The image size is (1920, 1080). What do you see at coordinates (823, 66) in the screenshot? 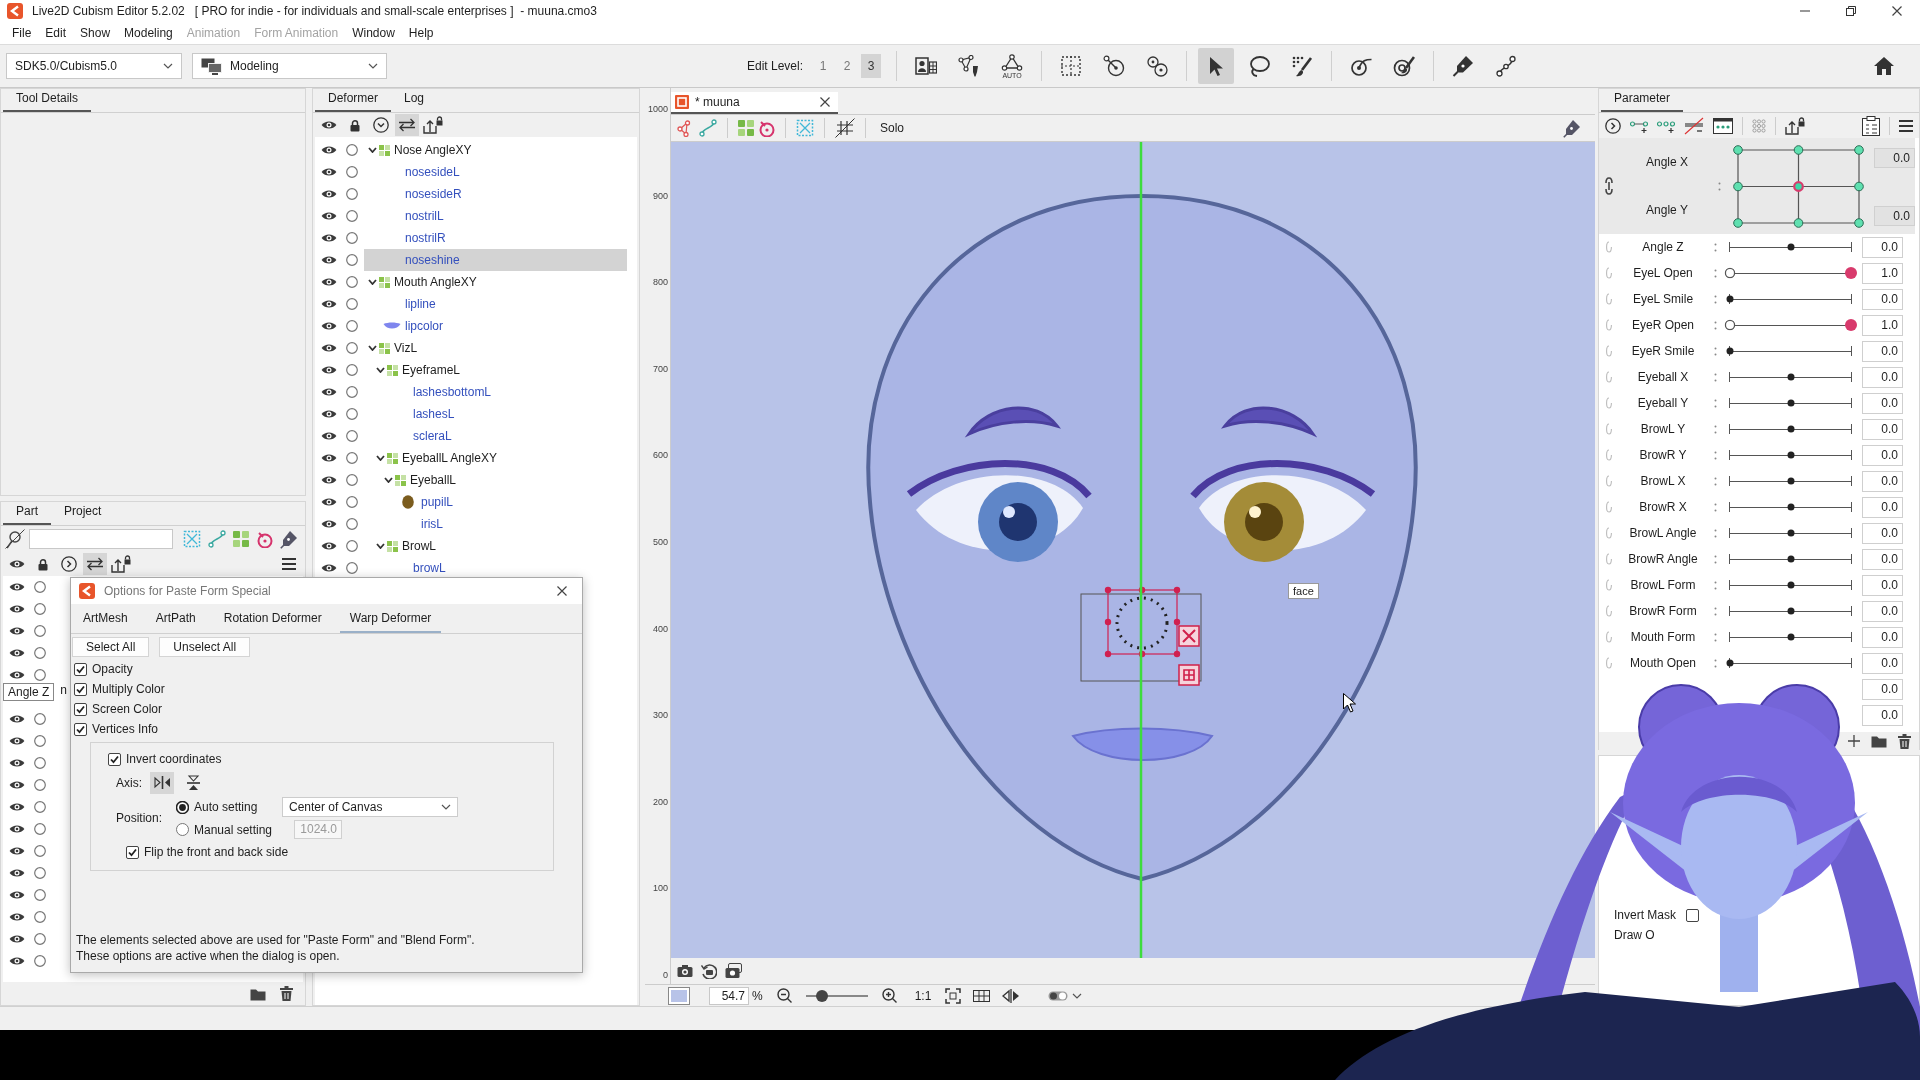
I see `edit-level-button: 1` at bounding box center [823, 66].